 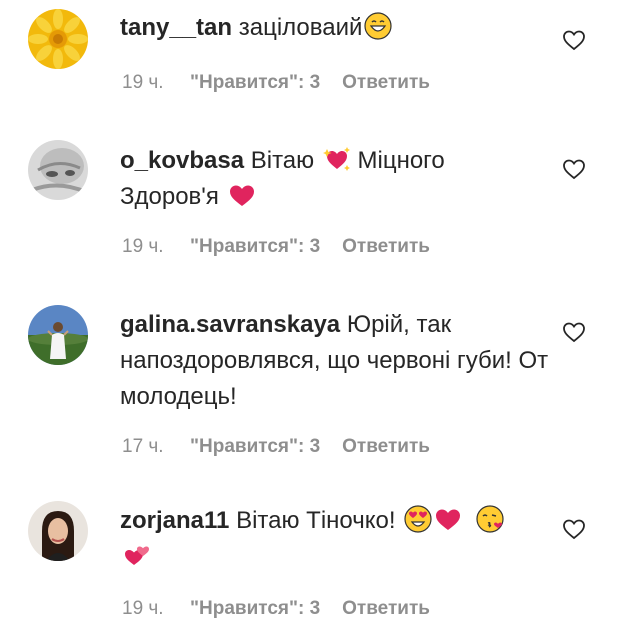 What do you see at coordinates (378, 26) in the screenshot?
I see `grinning-face-icon` at bounding box center [378, 26].